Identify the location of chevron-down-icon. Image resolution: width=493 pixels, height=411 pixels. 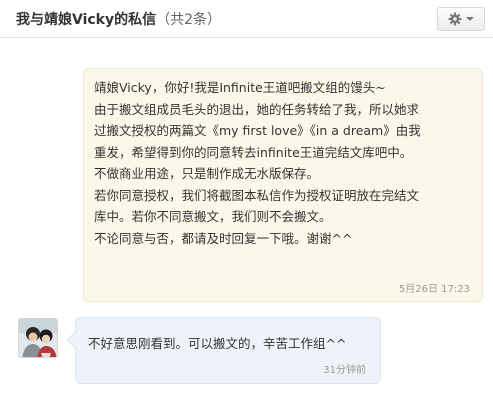
(470, 19).